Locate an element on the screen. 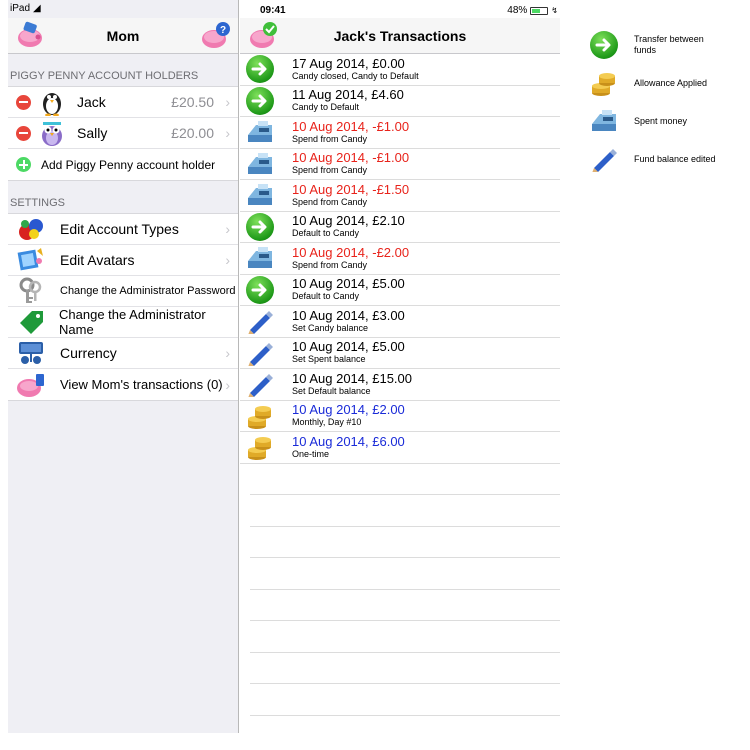  transaction-text: 10 Aug 2014, £2.10 Default to Candy is located at coordinates (342, 226).